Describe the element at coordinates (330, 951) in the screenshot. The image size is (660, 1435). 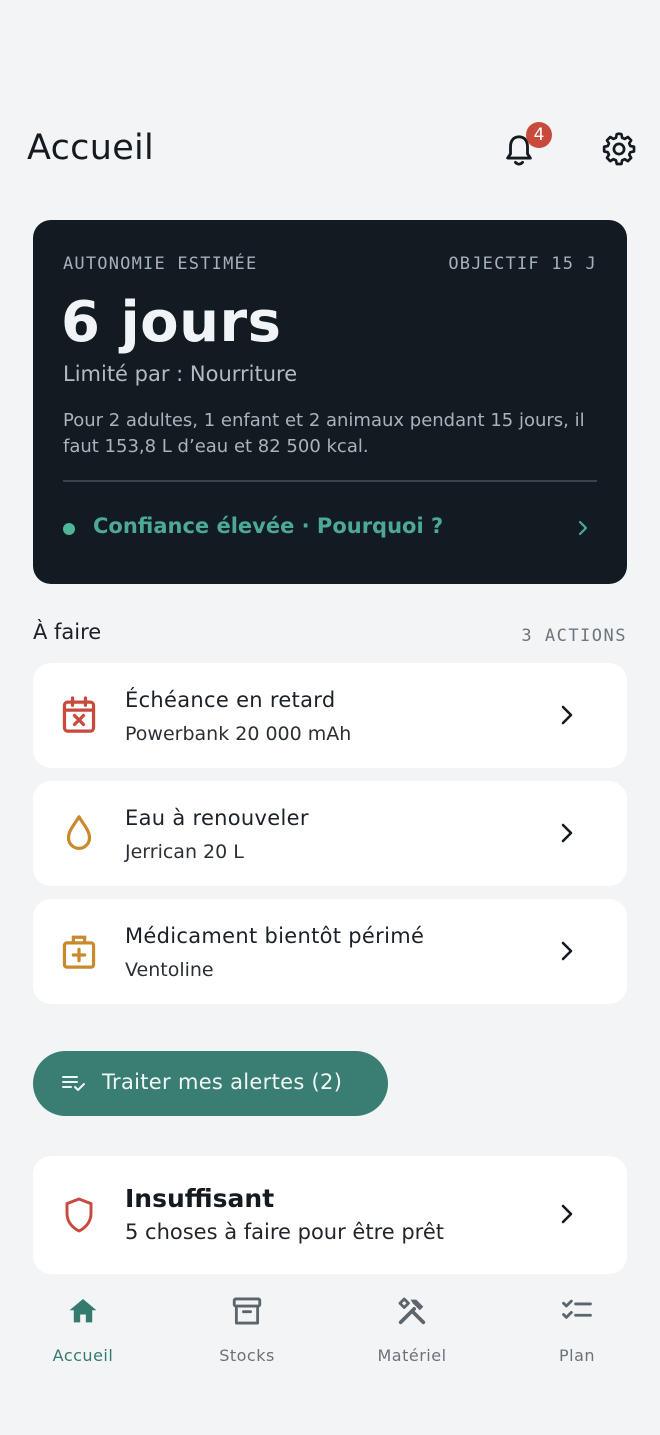
I see `task-medicine: Médicament bientôt périmé Ventoline` at that location.